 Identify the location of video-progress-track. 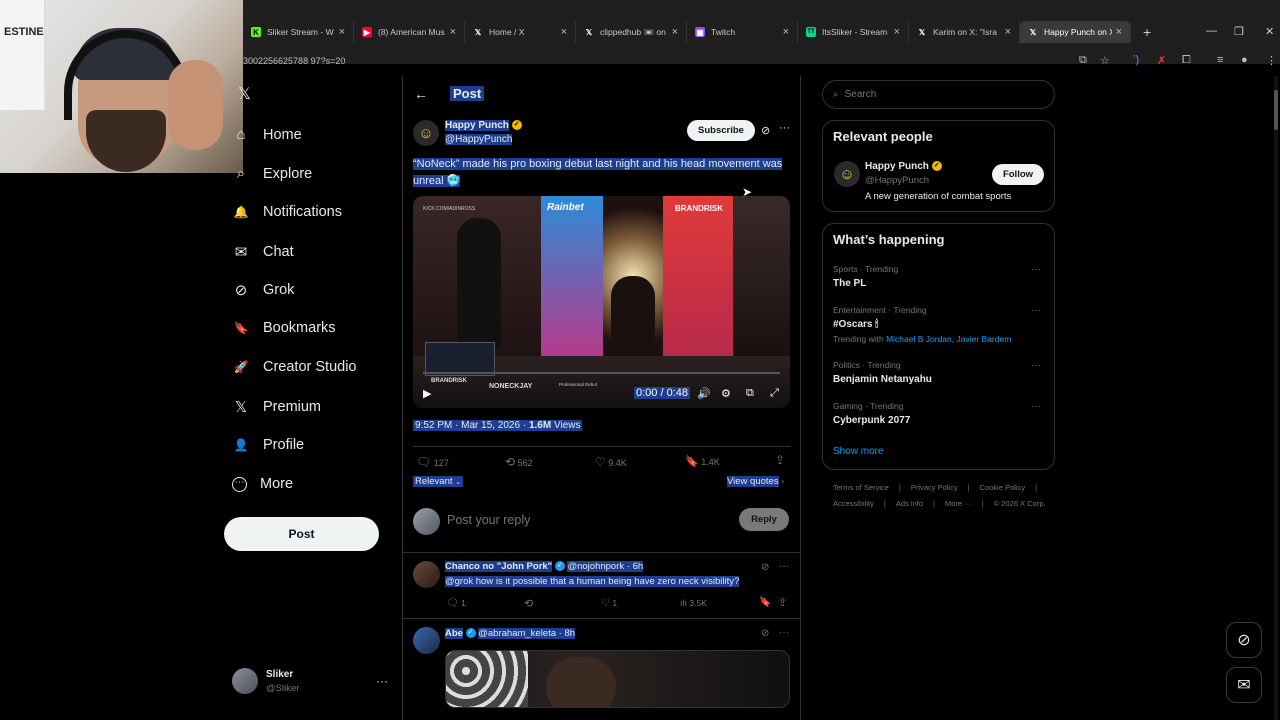
(601, 373).